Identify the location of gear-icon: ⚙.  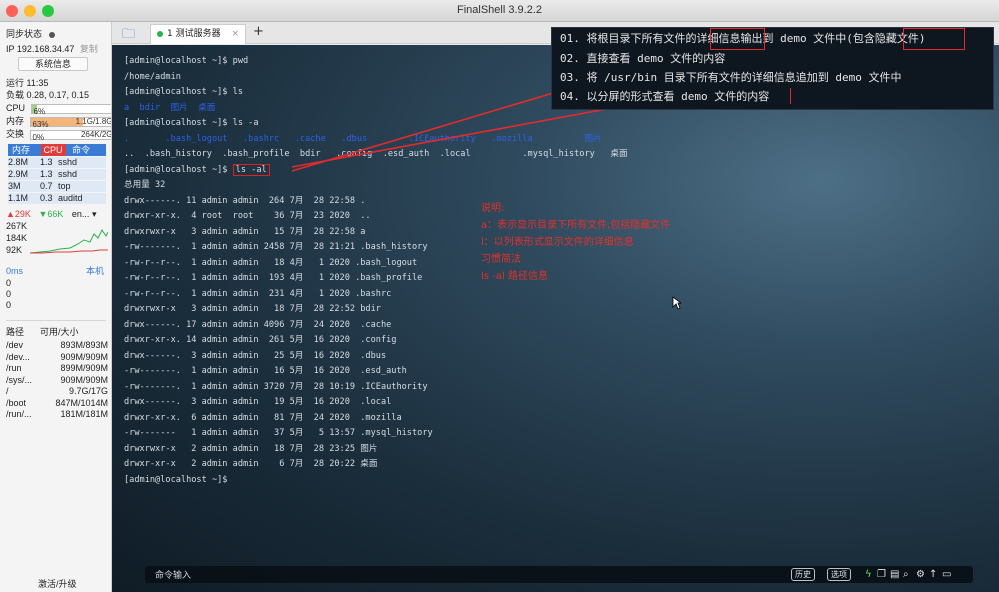
(920, 574).